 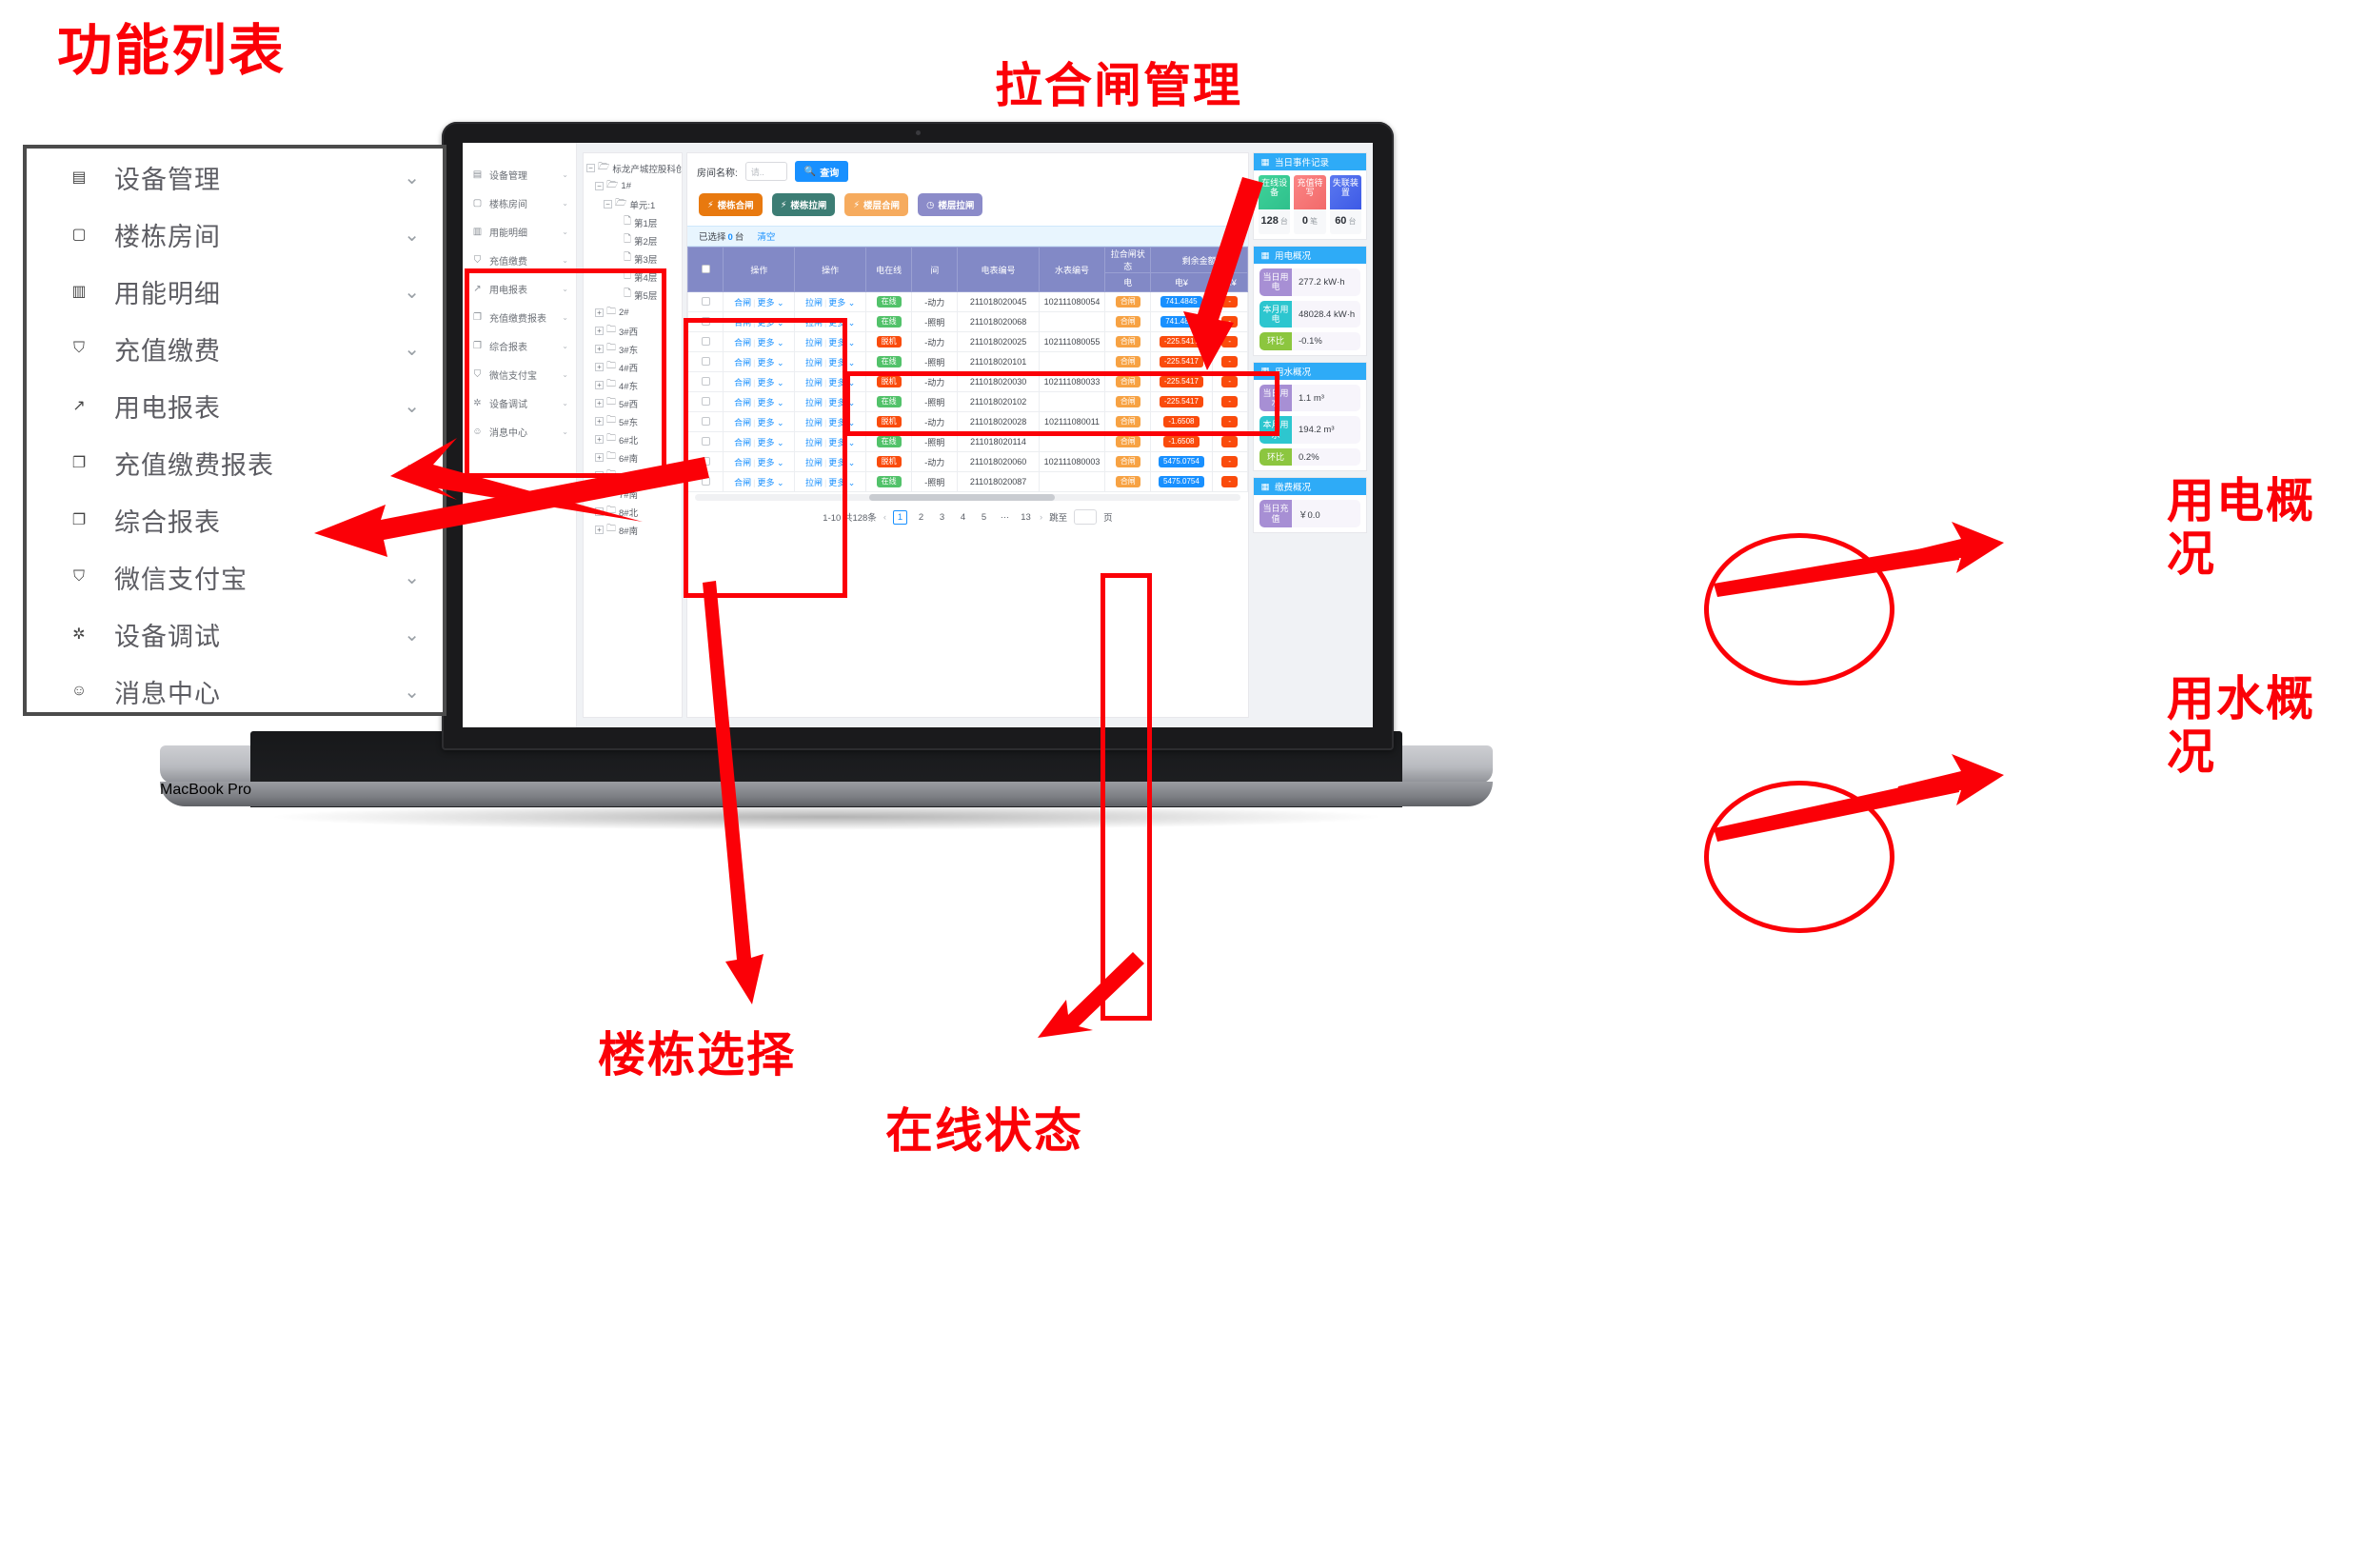 I want to click on func-list-item-2: ▢ 楼栋房间 ⌄, so click(x=235, y=234).